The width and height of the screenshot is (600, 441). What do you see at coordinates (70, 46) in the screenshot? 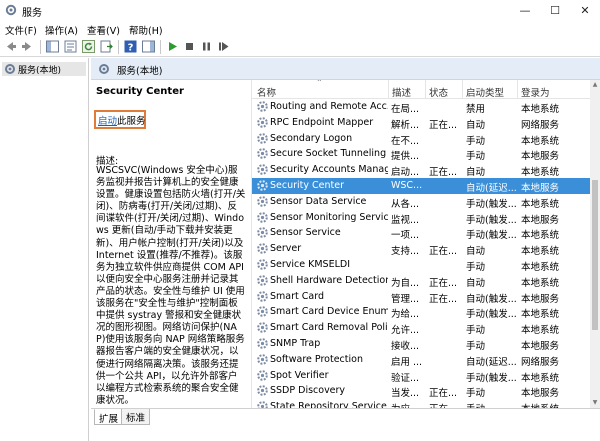
I see `properties-icon` at bounding box center [70, 46].